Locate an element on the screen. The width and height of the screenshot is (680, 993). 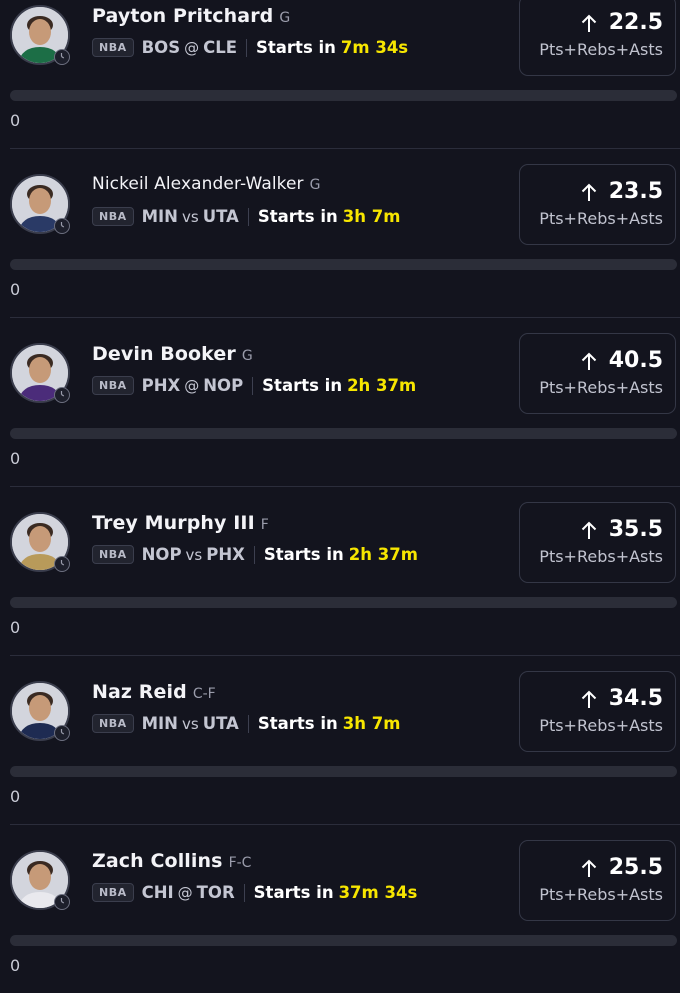
player-name: Zach Collins is located at coordinates (157, 861).